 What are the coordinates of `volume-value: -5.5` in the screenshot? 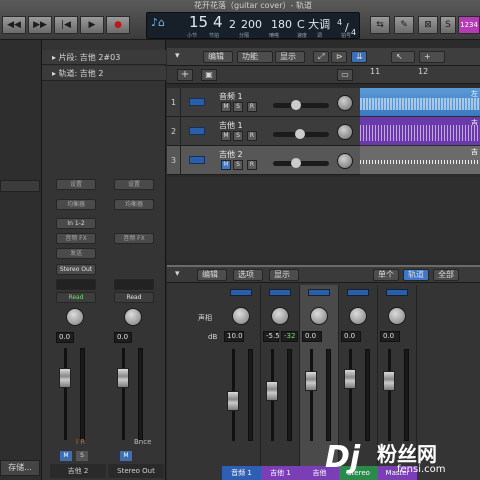 It's located at (271, 336).